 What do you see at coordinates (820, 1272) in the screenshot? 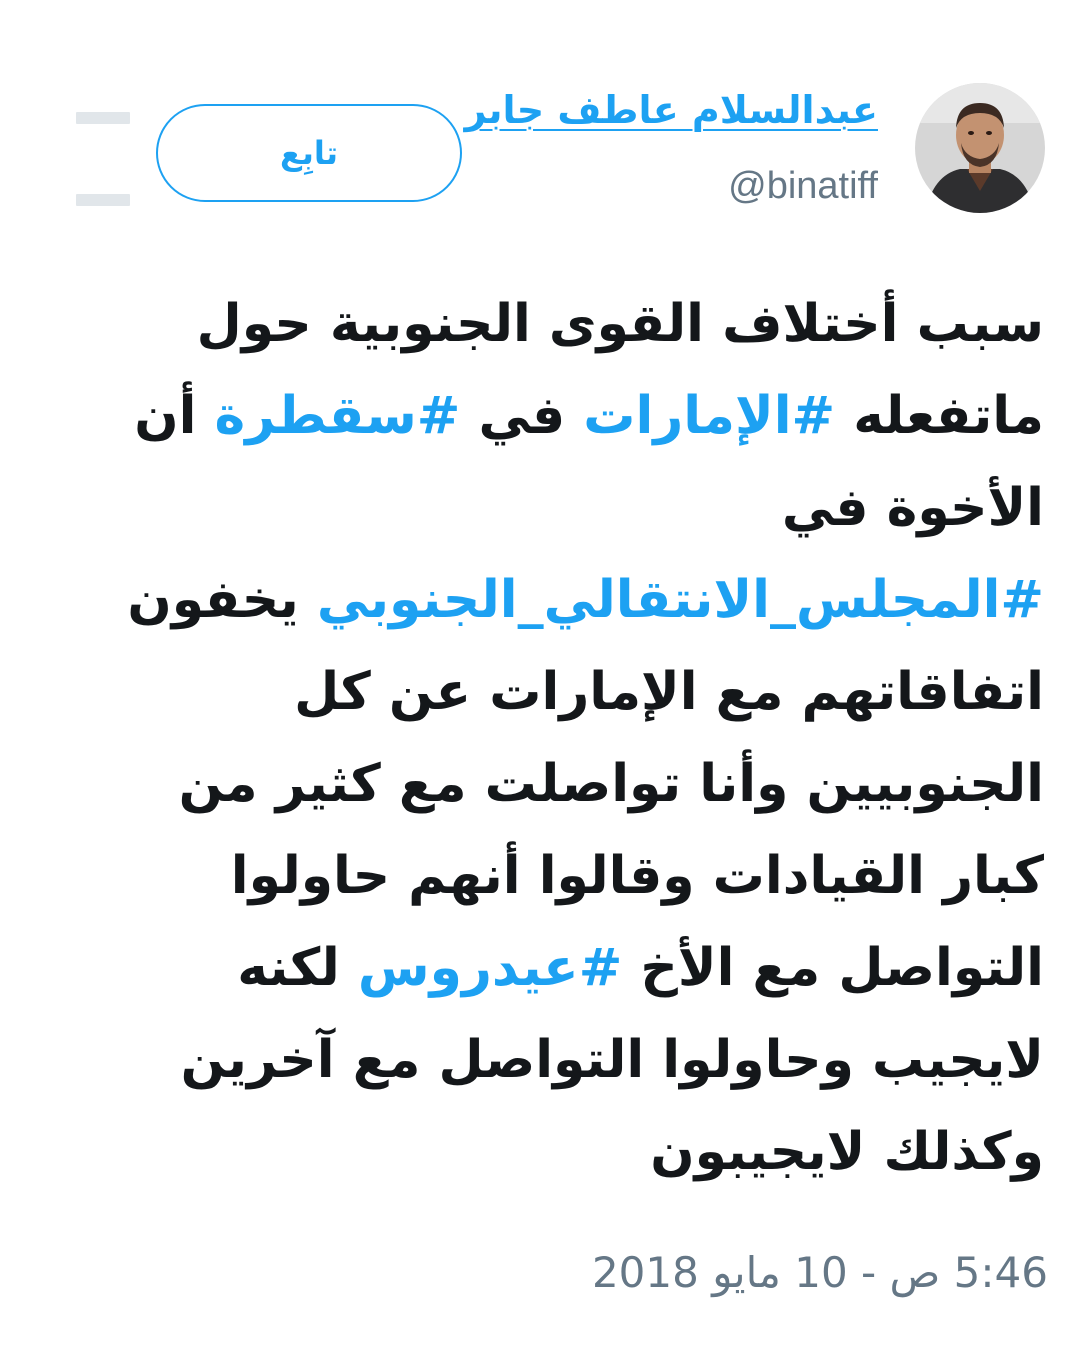
I see `tweet-timestamp: 5:46 ص - 10 مايو 2018` at bounding box center [820, 1272].